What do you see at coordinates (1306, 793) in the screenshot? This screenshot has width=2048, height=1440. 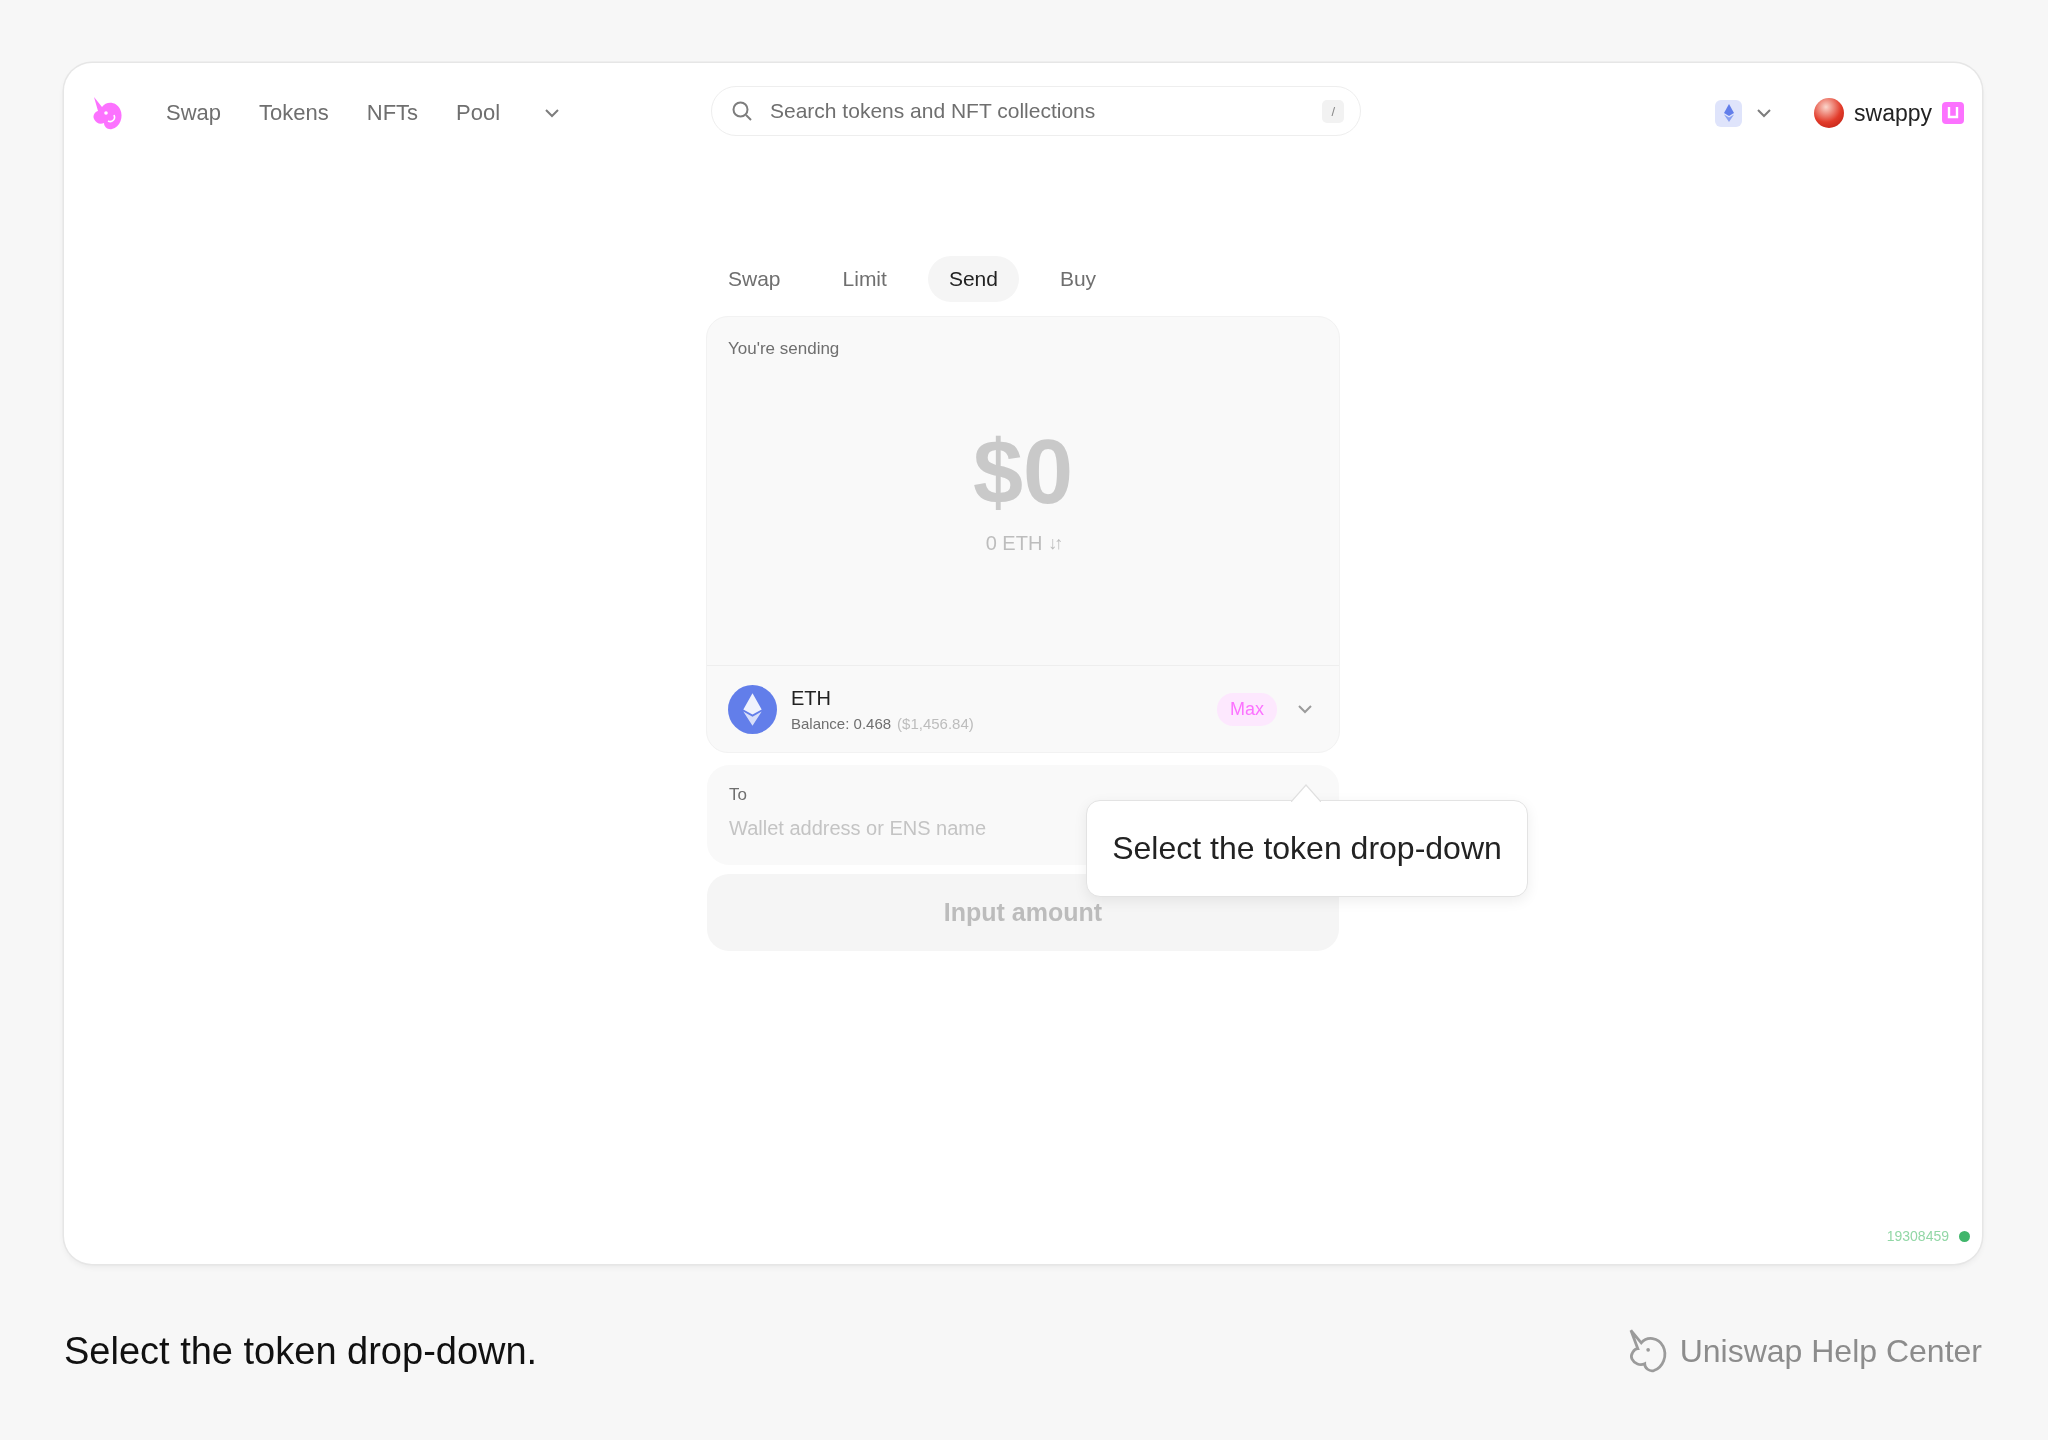 I see `tooltip-pointer` at bounding box center [1306, 793].